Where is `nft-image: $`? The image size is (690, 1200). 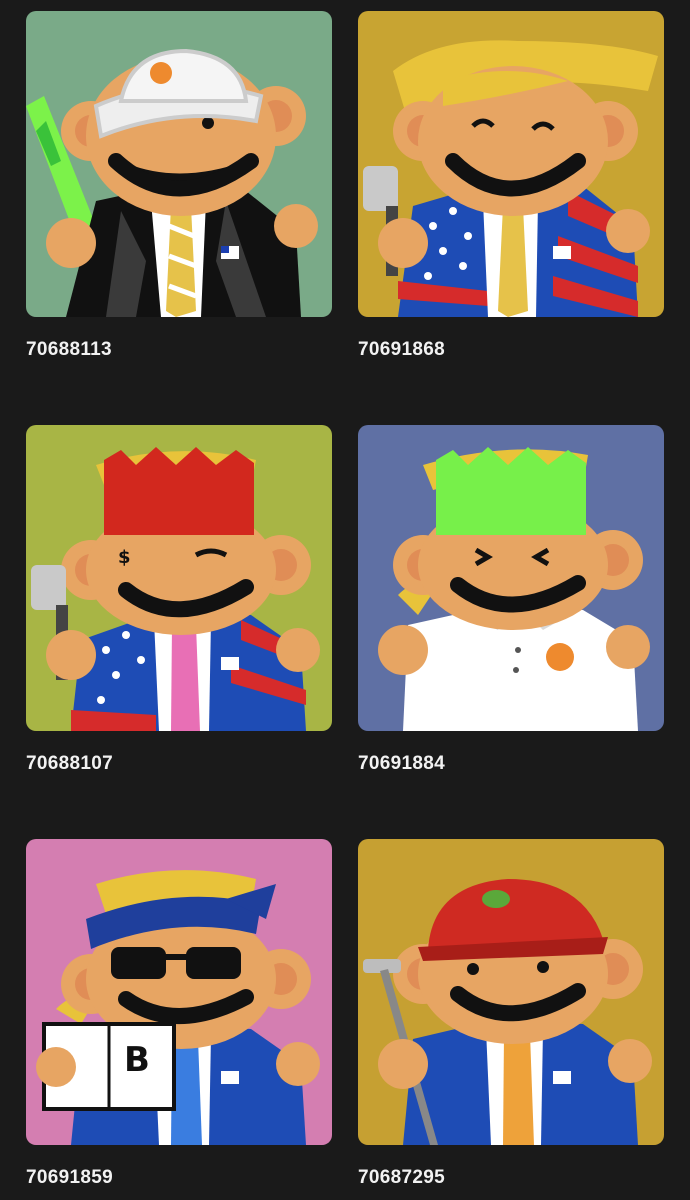
nft-image: $ is located at coordinates (179, 578).